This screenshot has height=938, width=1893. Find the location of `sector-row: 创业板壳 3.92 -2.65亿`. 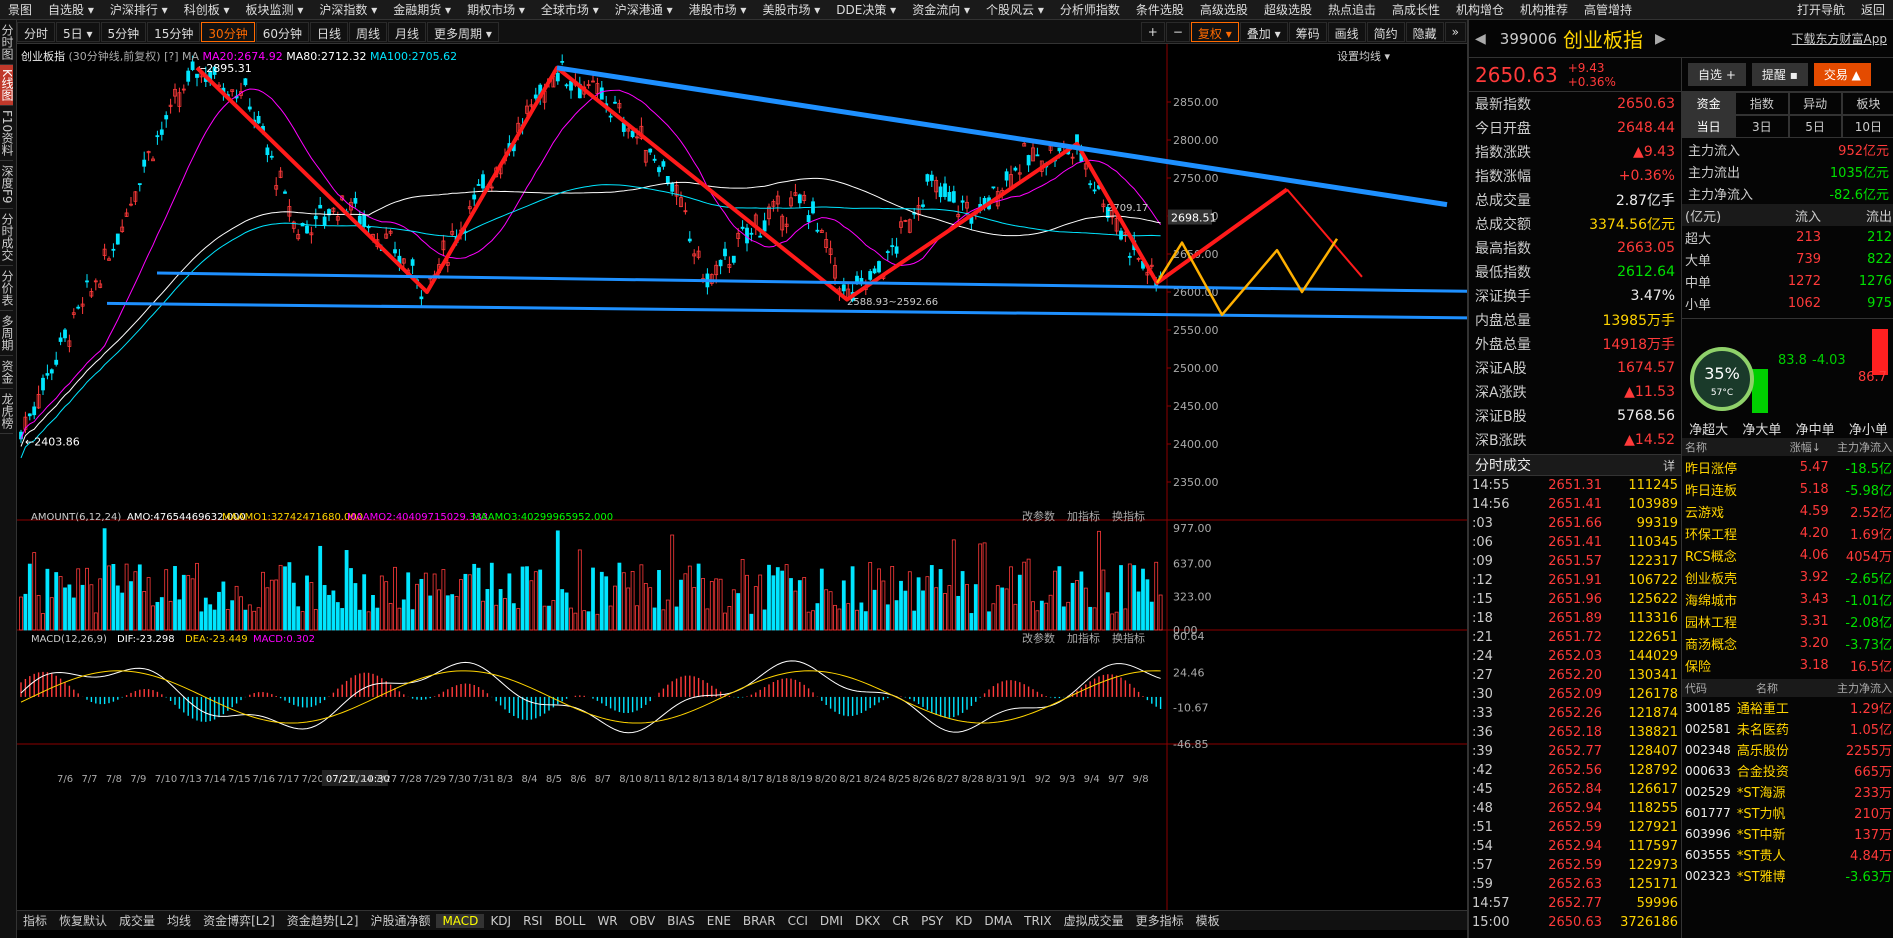

sector-row: 创业板壳 3.92 -2.65亿 is located at coordinates (1787, 577).